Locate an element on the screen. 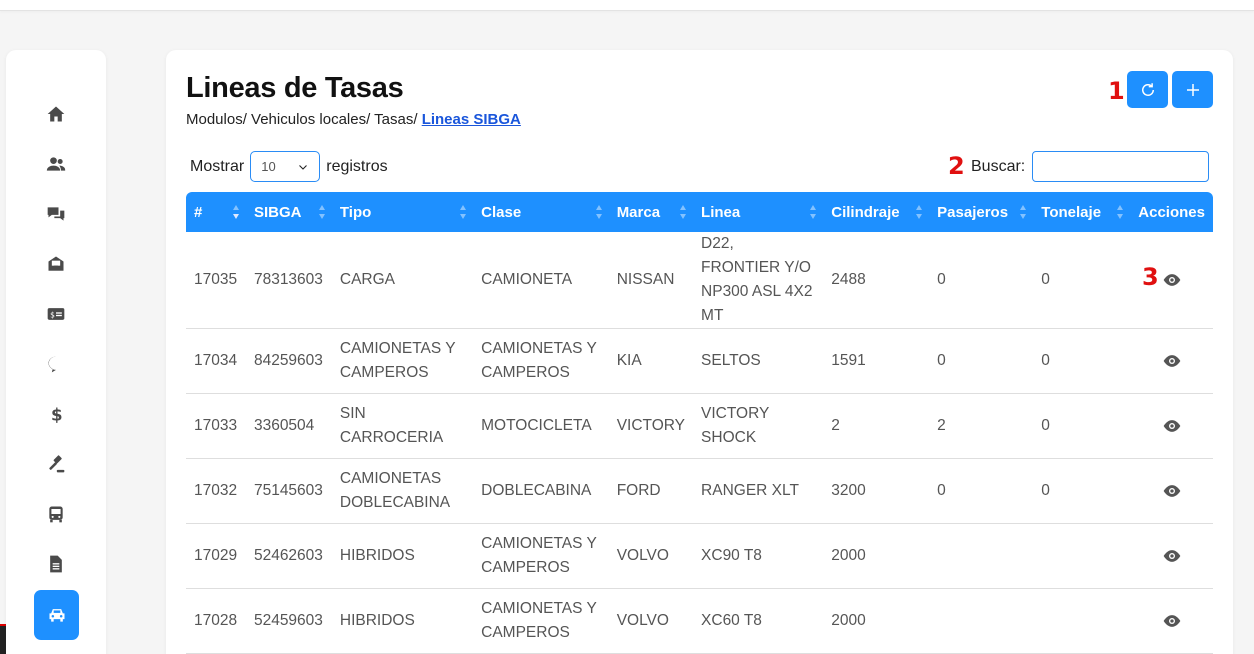 Image resolution: width=1254 pixels, height=654 pixels. column-header-tonelaje: Tonelaje is located at coordinates (1081, 212).